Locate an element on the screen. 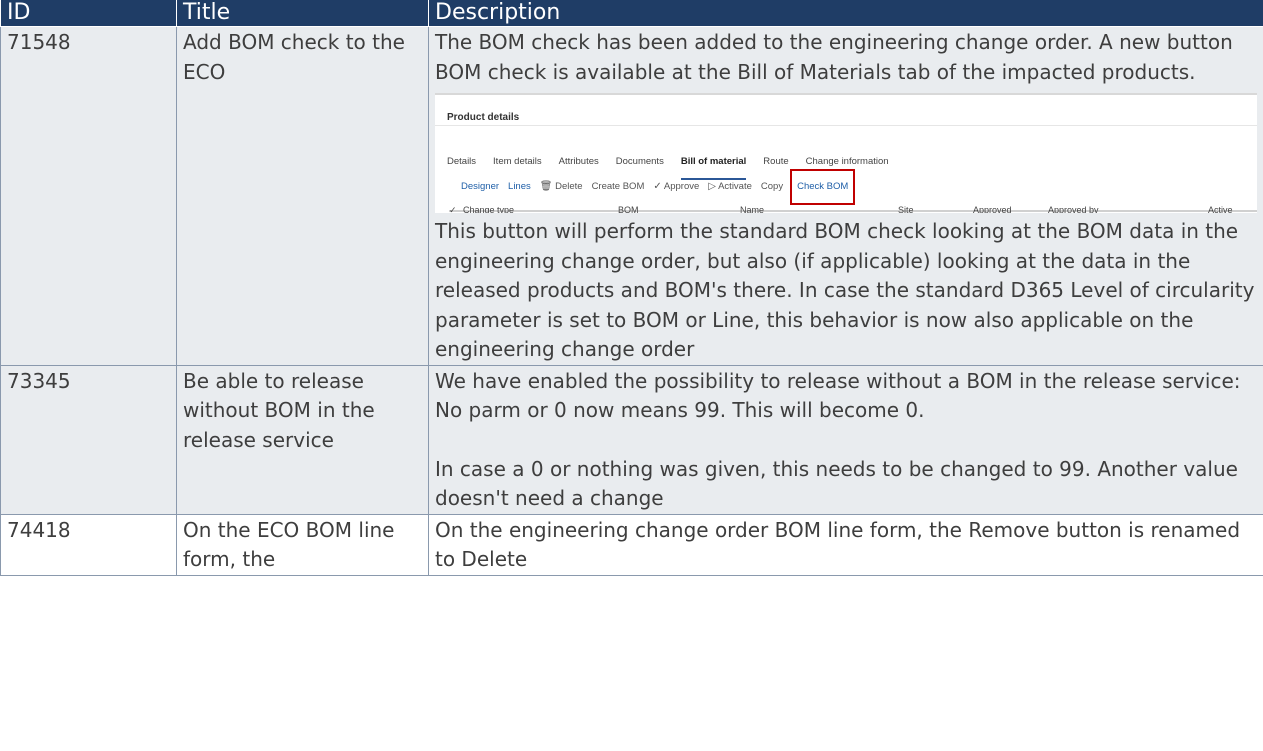 The width and height of the screenshot is (1263, 751). grid-col-approved: Approved is located at coordinates (992, 204).